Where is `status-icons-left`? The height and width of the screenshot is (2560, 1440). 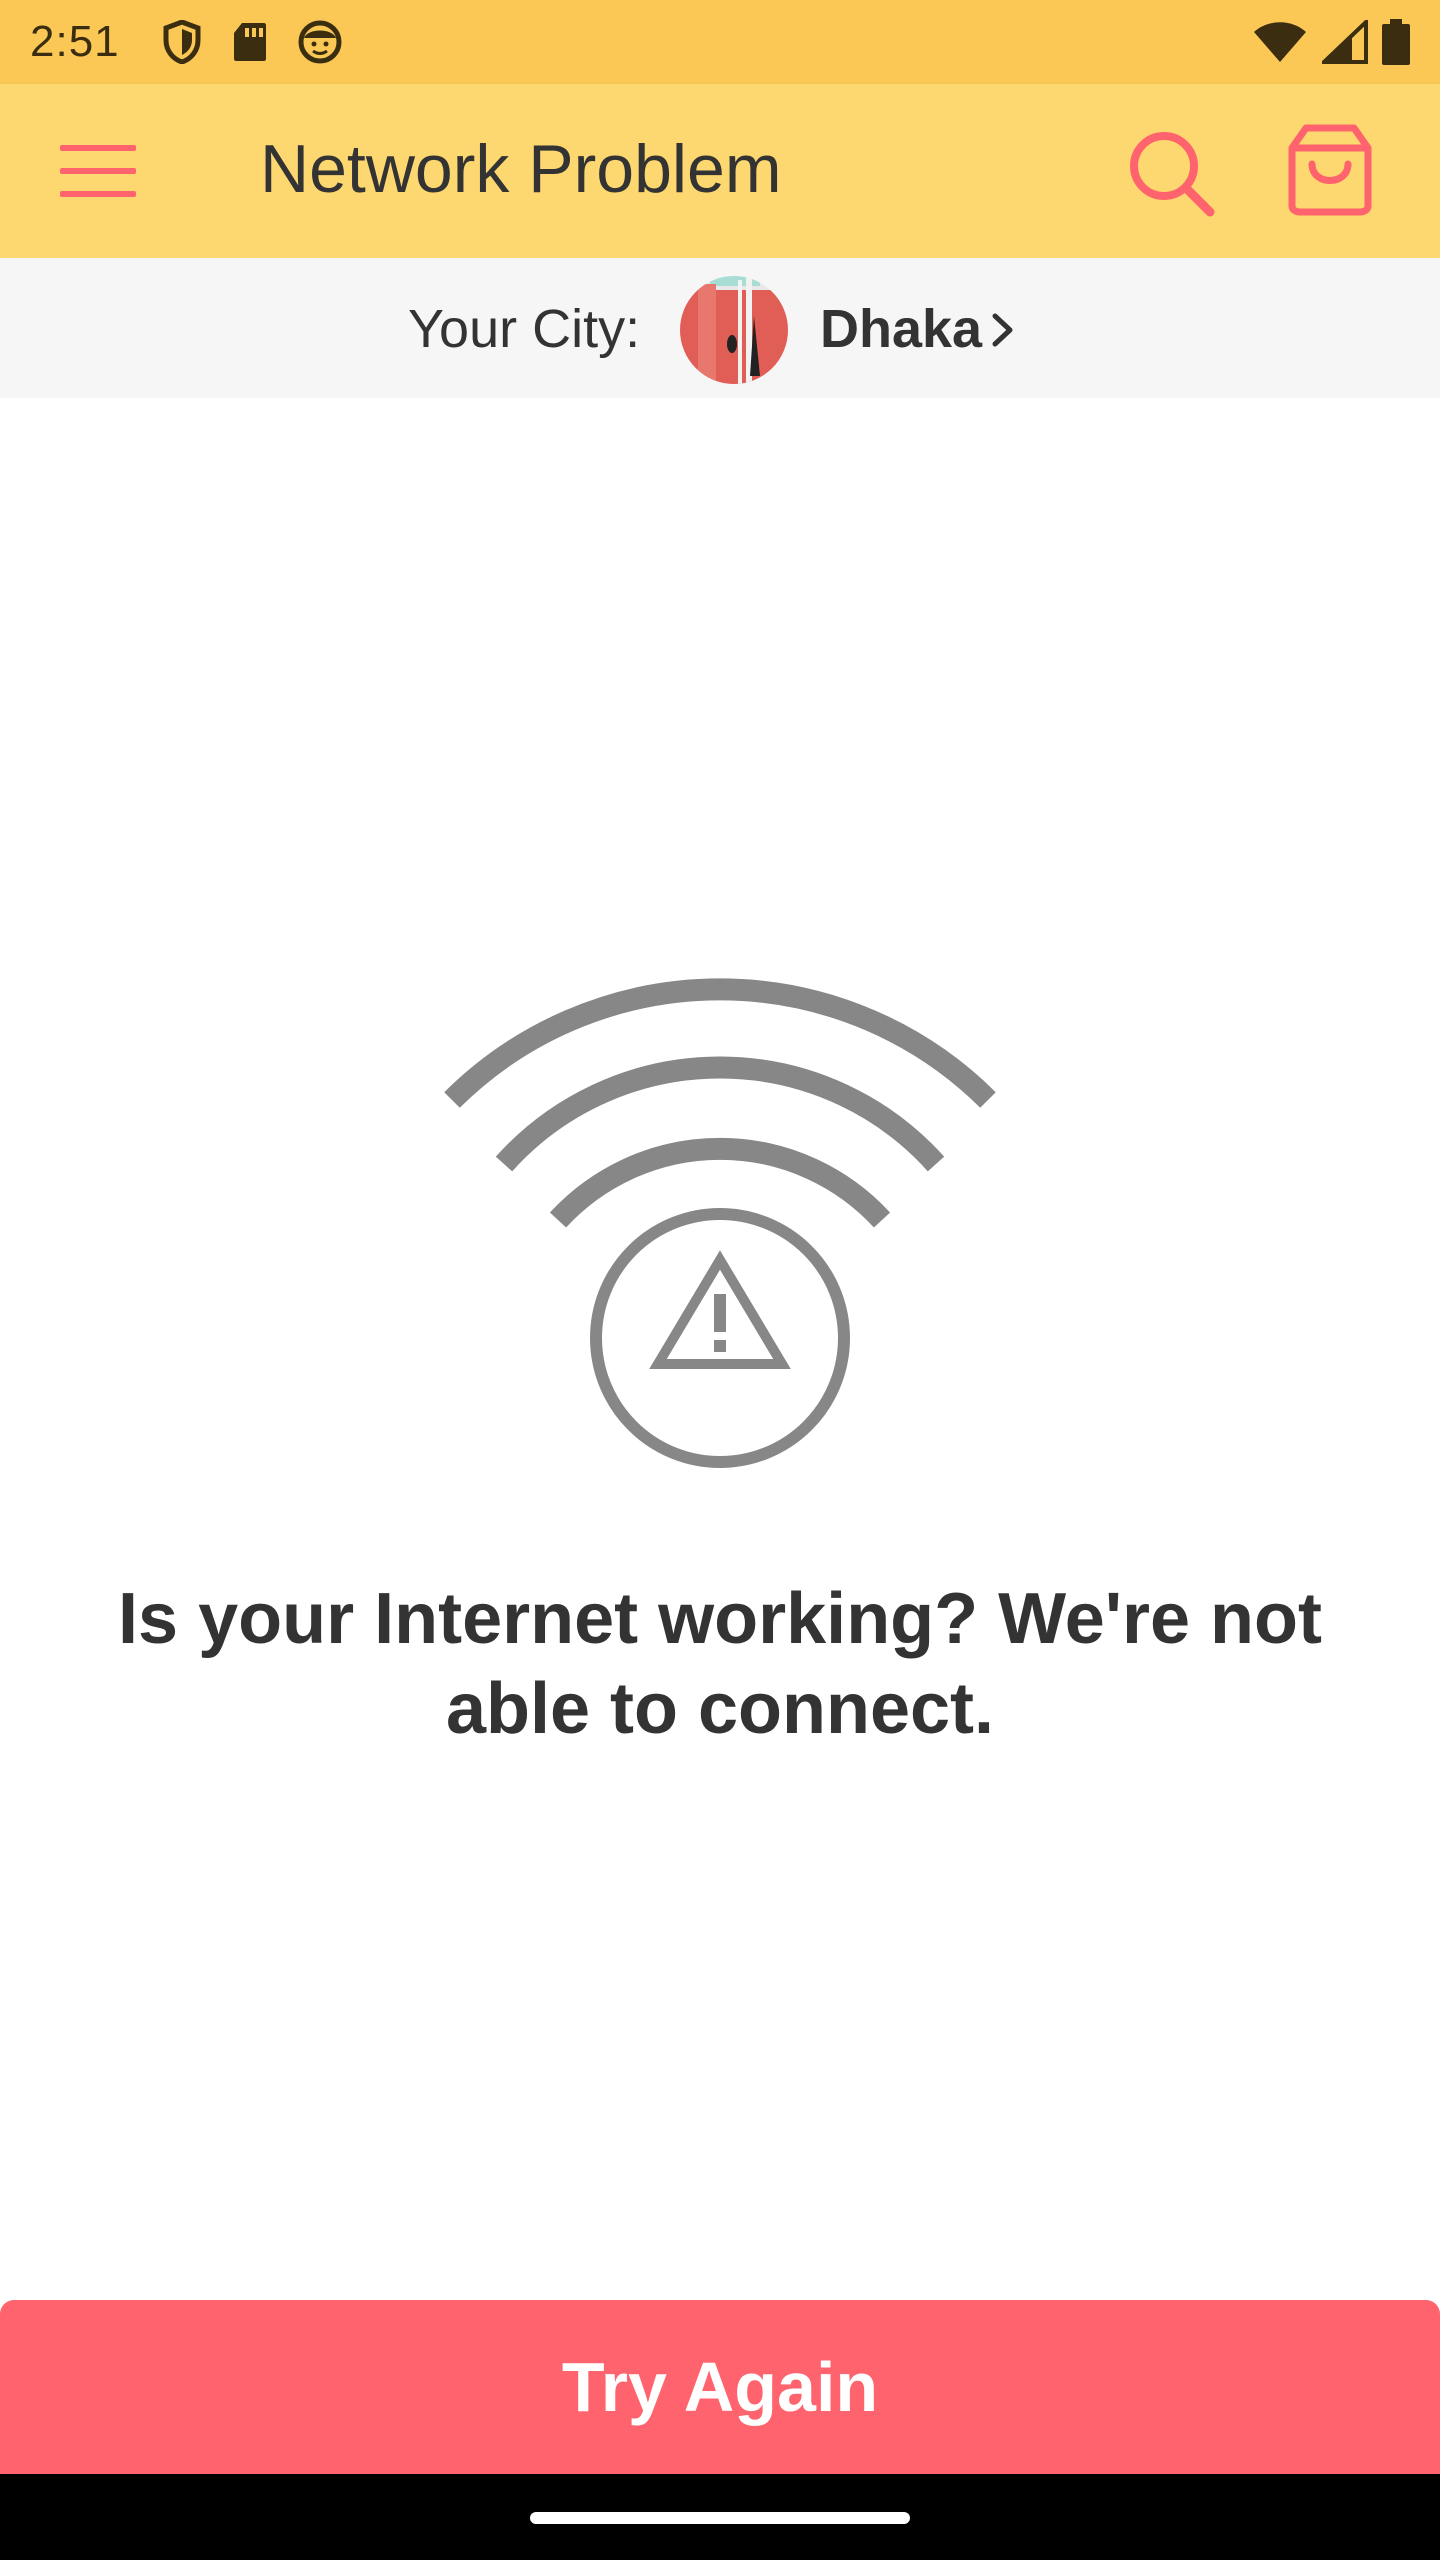
status-icons-left is located at coordinates (252, 42).